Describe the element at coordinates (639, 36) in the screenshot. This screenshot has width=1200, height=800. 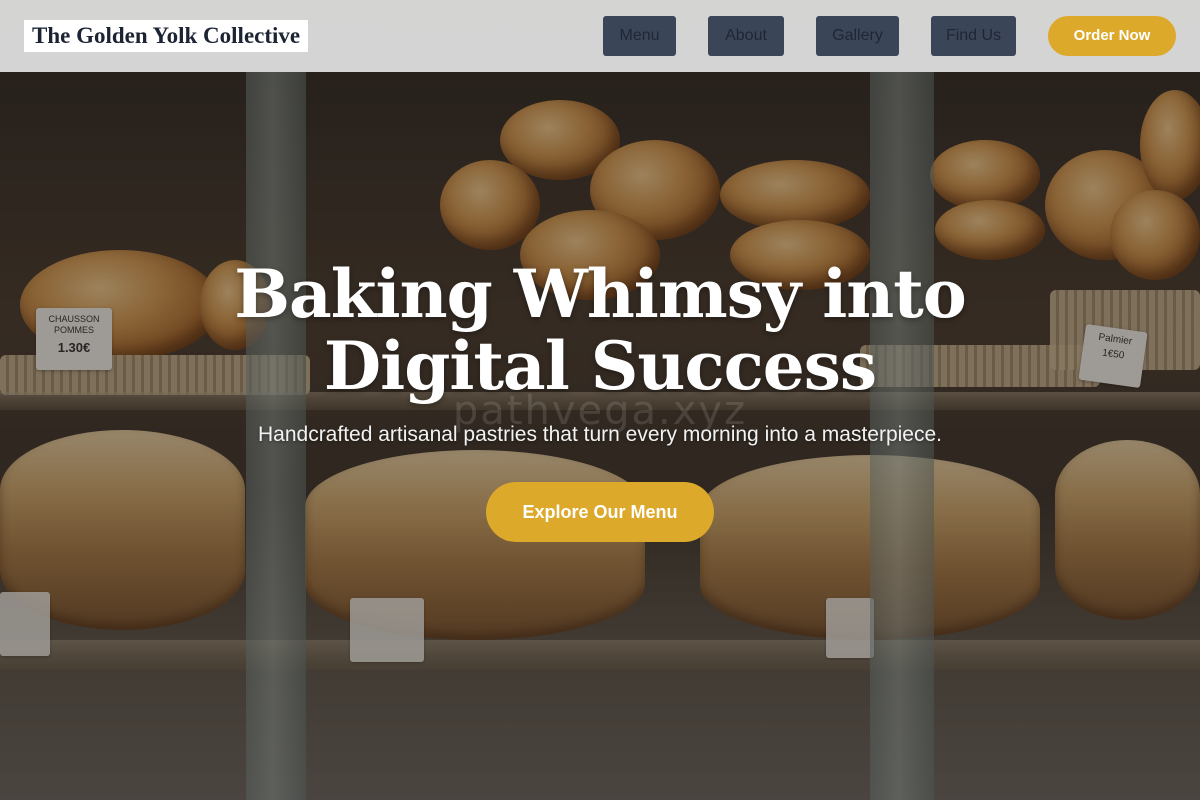
I see `nav-menu-button: Menu` at that location.